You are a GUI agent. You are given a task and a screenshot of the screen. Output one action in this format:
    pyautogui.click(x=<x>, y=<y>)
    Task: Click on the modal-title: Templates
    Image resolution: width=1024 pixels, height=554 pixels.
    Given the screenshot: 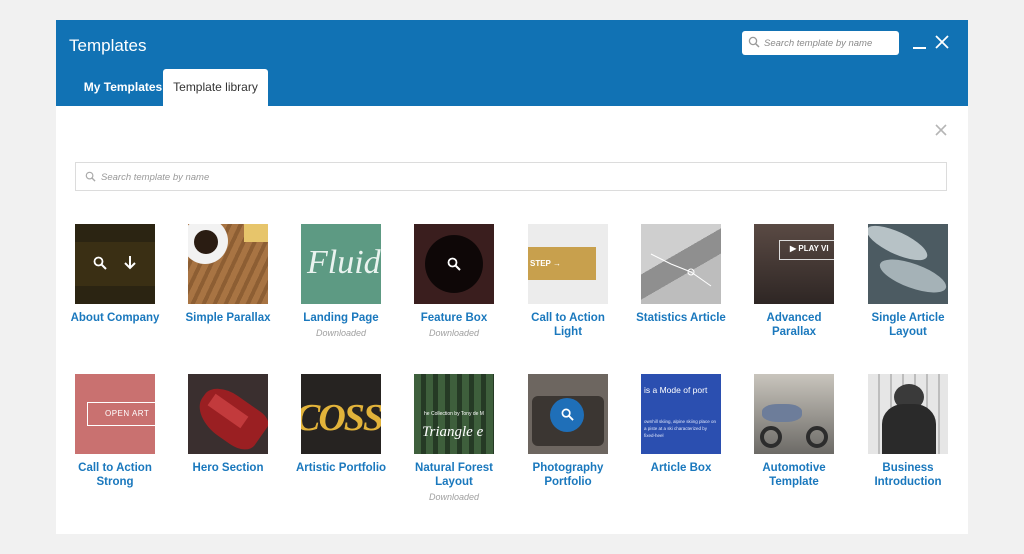 What is the action you would take?
    pyautogui.click(x=108, y=45)
    